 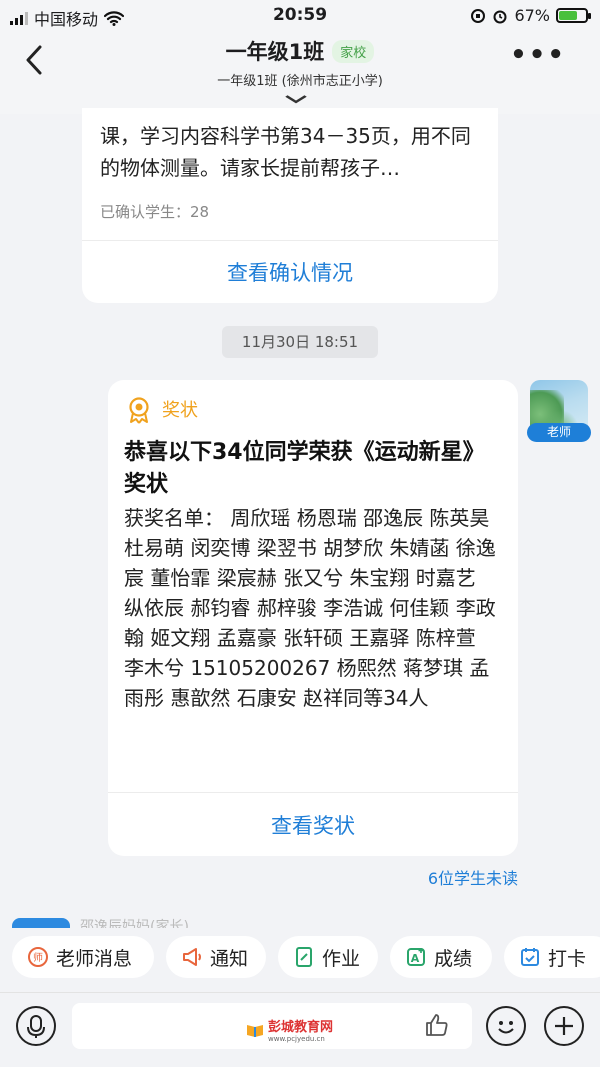 I want to click on award-type-label: 奖状, so click(x=180, y=410).